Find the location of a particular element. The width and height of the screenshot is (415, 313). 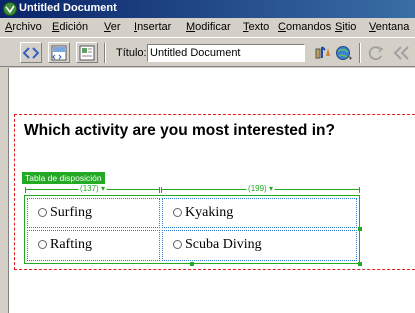

layout-cell: Kyaking is located at coordinates (259, 213).